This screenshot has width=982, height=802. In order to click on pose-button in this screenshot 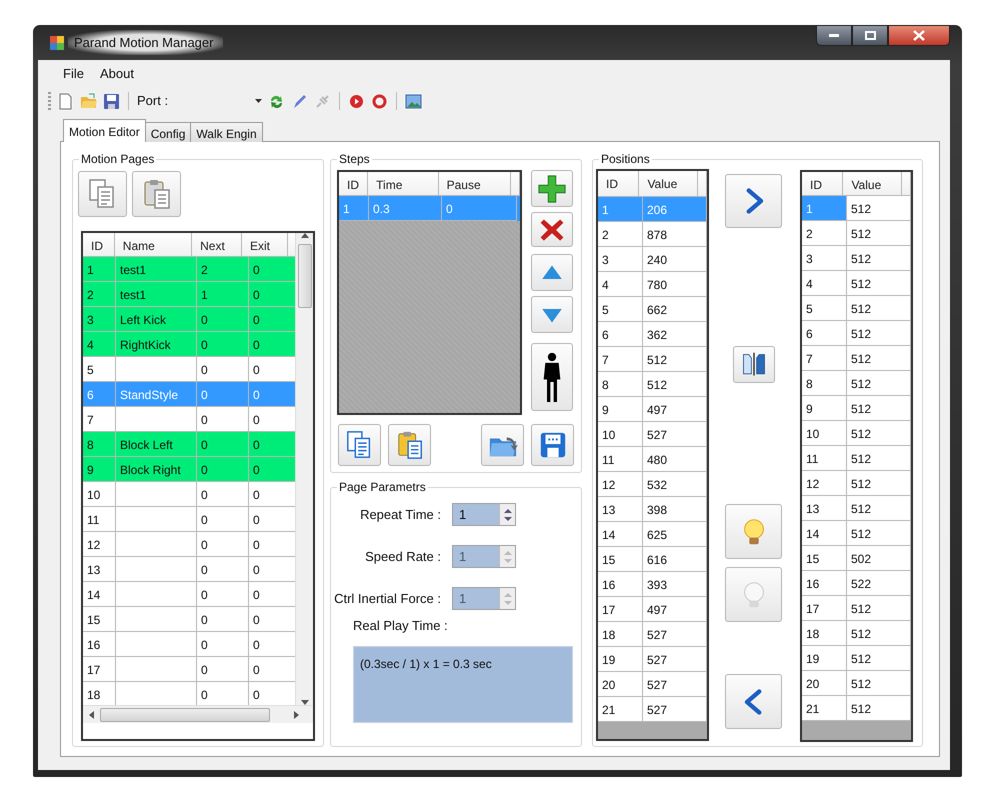, I will do `click(552, 377)`.